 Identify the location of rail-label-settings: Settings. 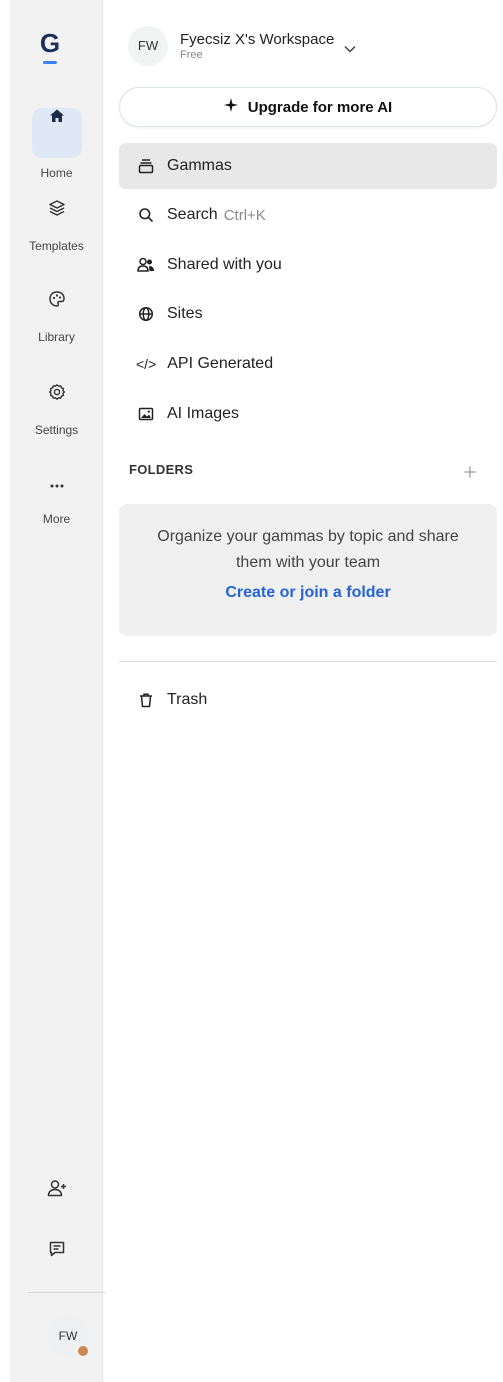
(56, 430).